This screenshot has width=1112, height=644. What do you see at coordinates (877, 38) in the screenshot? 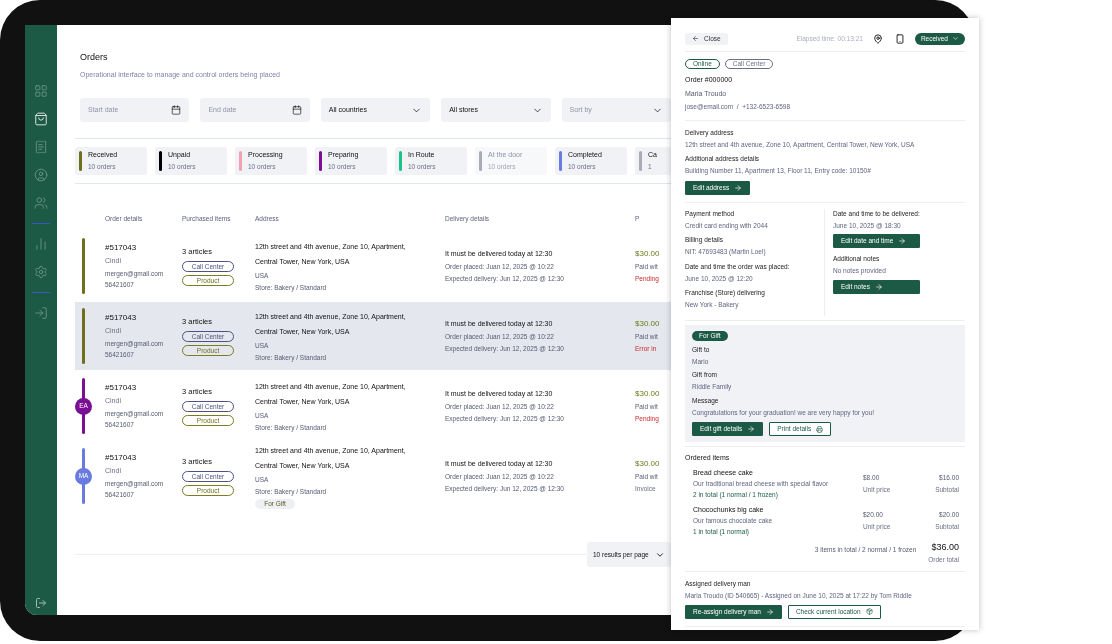
I see `map-pin-icon` at bounding box center [877, 38].